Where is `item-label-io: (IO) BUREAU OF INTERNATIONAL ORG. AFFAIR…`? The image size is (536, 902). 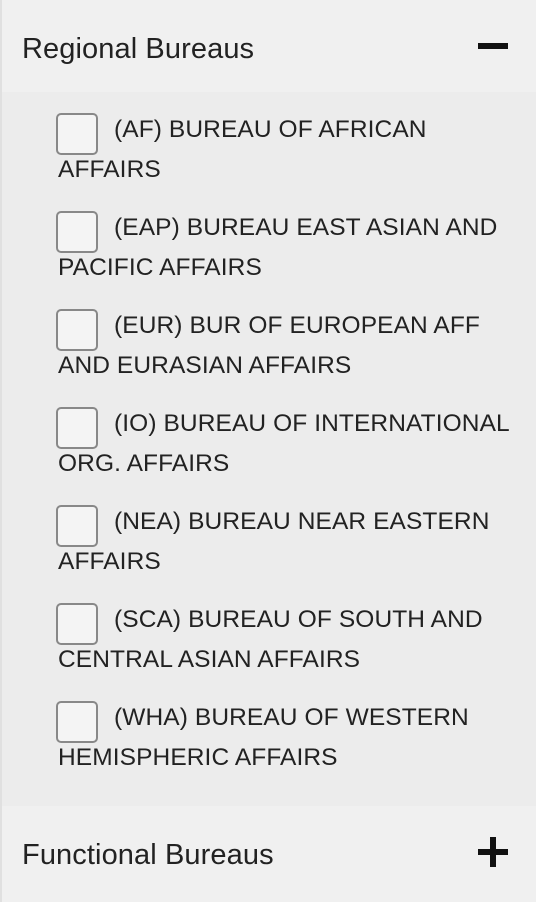 item-label-io: (IO) BUREAU OF INTERNATIONAL ORG. AFFAIR… is located at coordinates (287, 444).